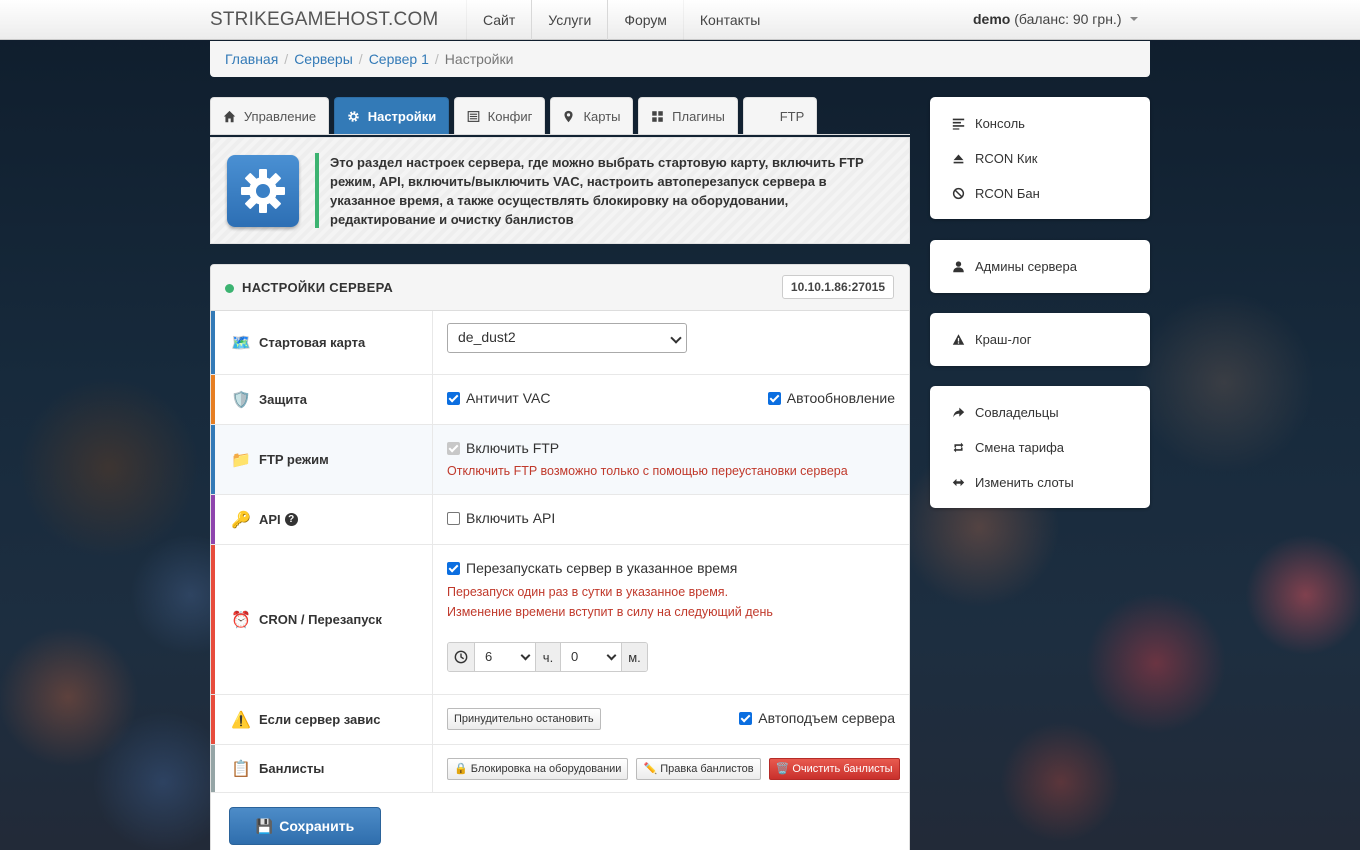 The image size is (1360, 850). Describe the element at coordinates (592, 568) in the screenshot. I see `restart-checkbox-group: Перезапускать сервер в указанное время` at that location.